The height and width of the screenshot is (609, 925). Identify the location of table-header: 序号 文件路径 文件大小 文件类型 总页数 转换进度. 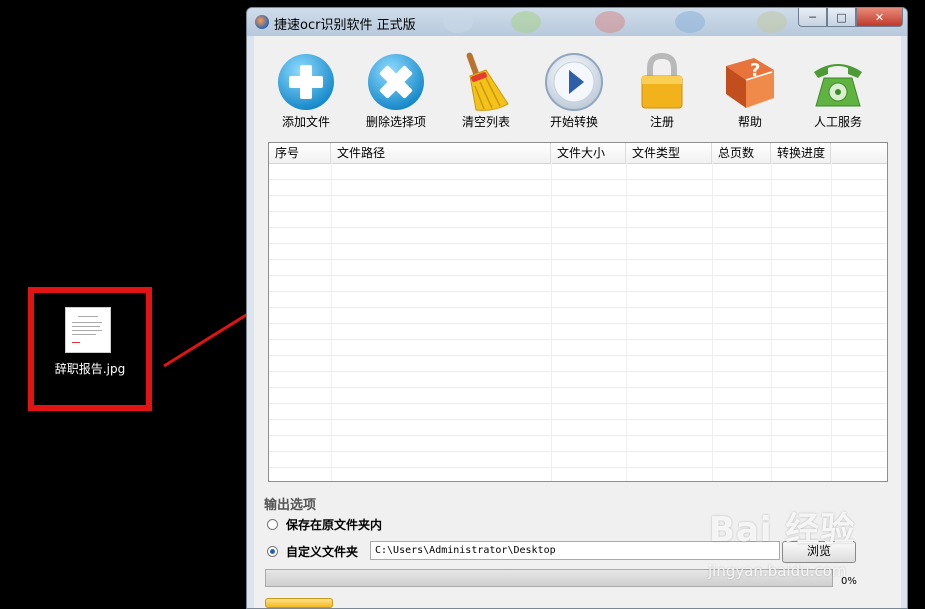
(578, 153).